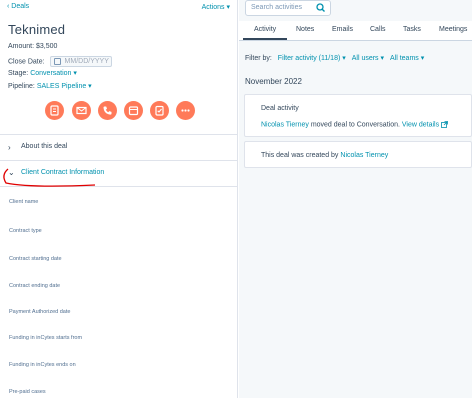 This screenshot has height=398, width=472. I want to click on task-button, so click(159, 110).